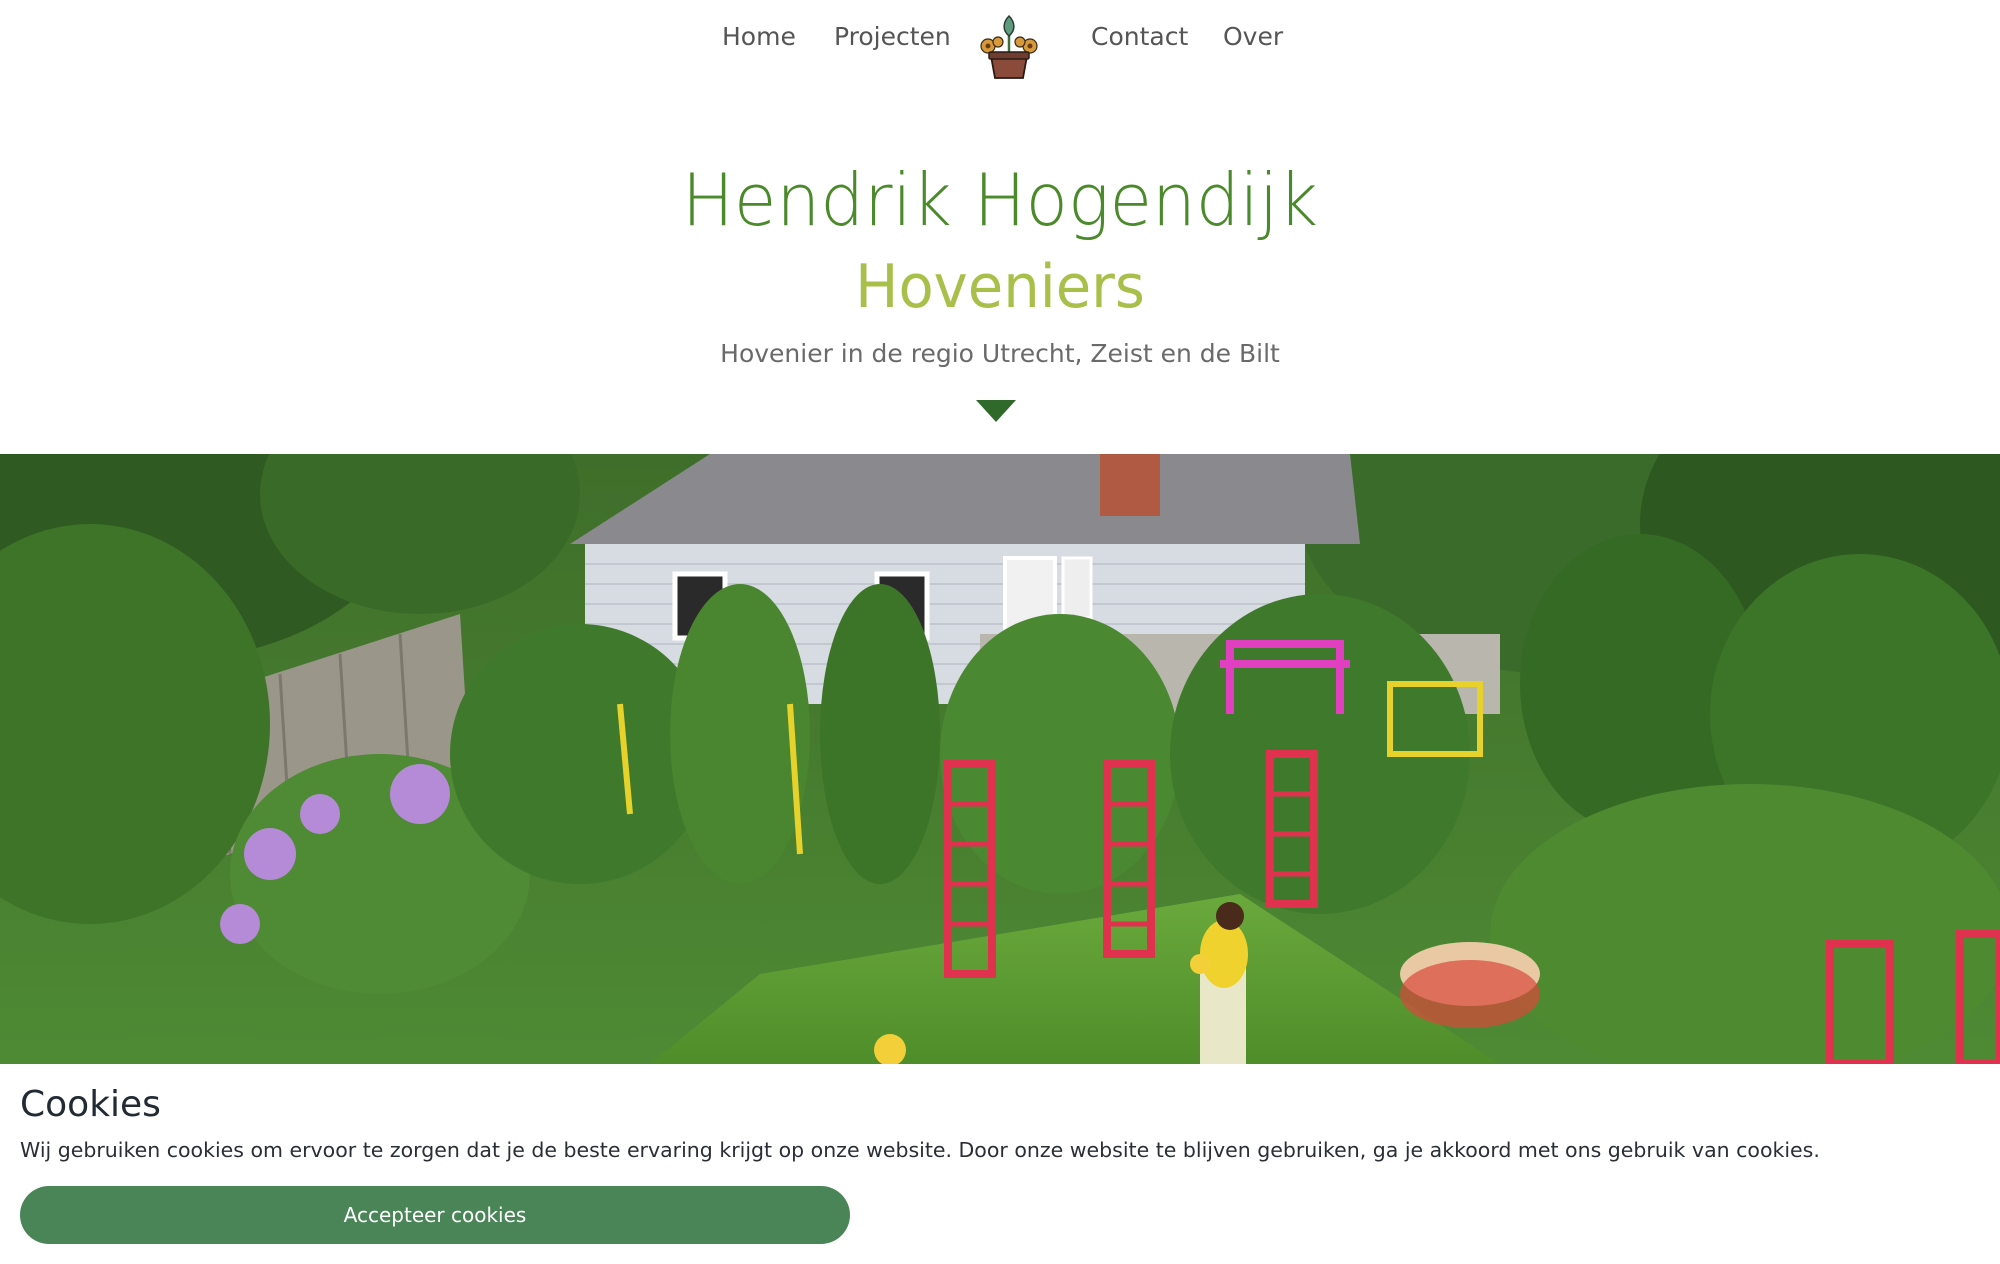 The width and height of the screenshot is (2000, 1264). Describe the element at coordinates (1000, 287) in the screenshot. I see `page-subtitle: Hoveniers` at that location.